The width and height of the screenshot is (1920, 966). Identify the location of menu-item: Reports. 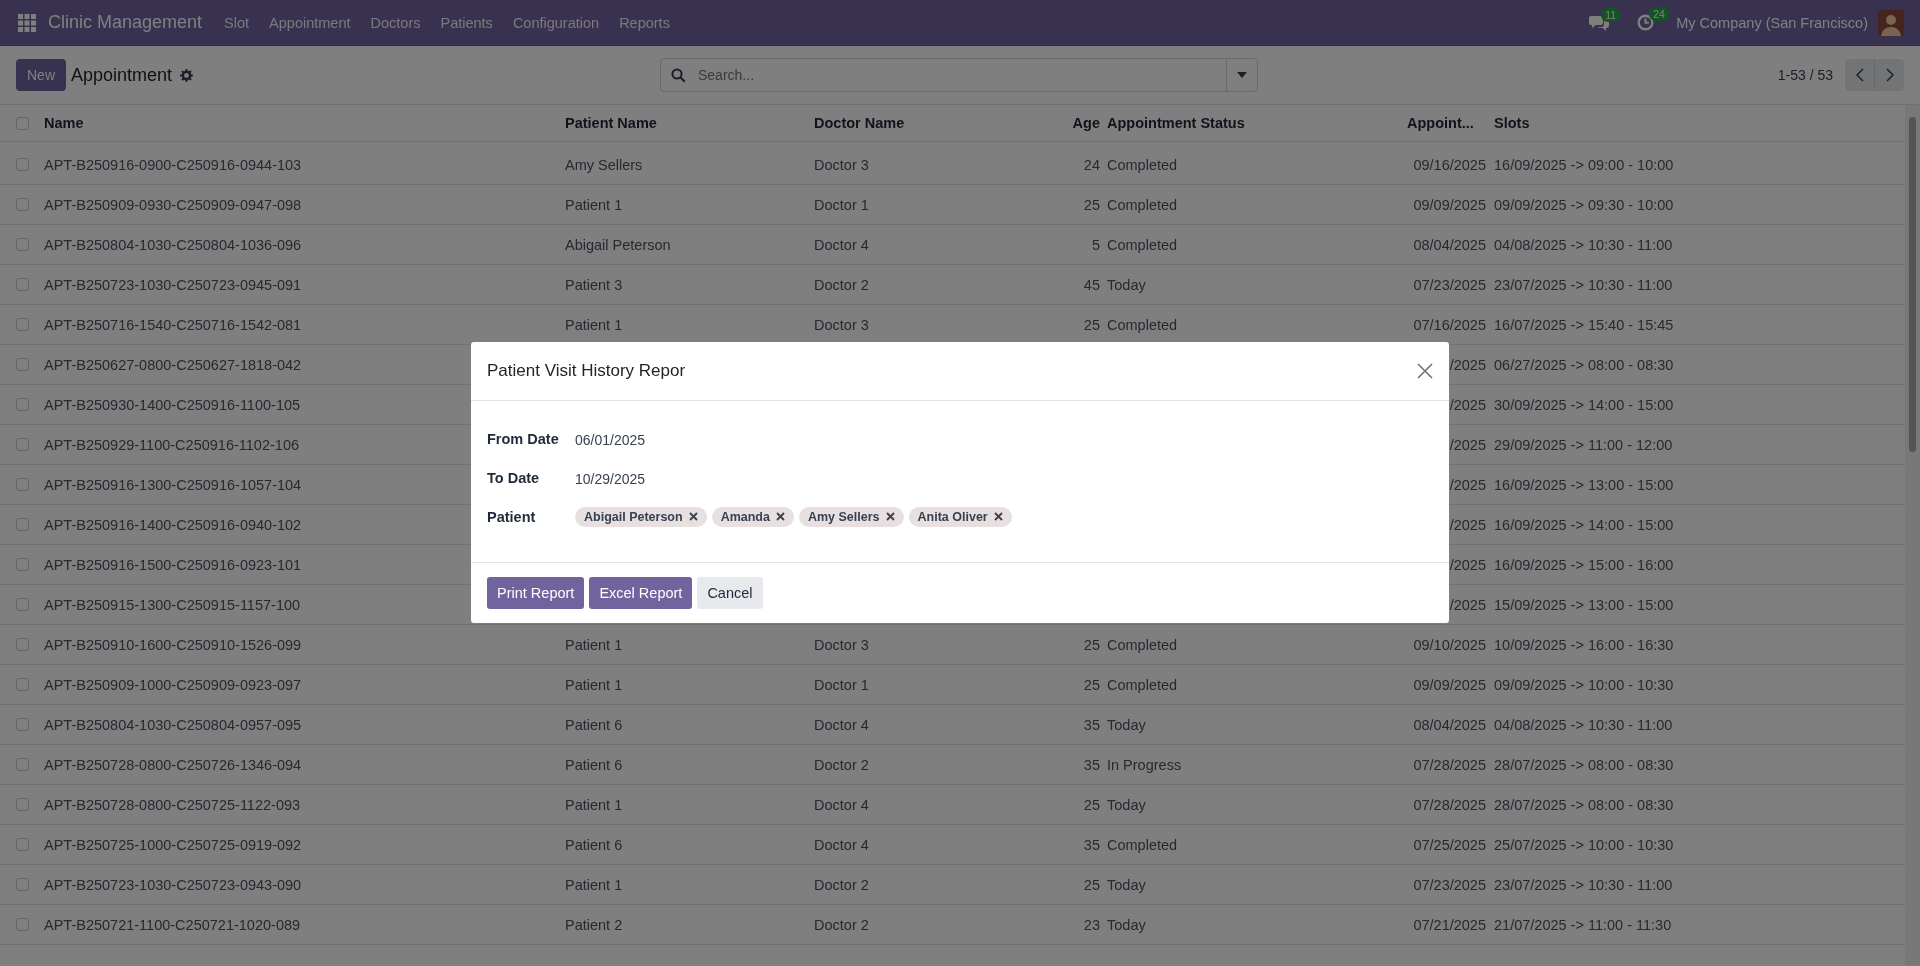
(644, 22).